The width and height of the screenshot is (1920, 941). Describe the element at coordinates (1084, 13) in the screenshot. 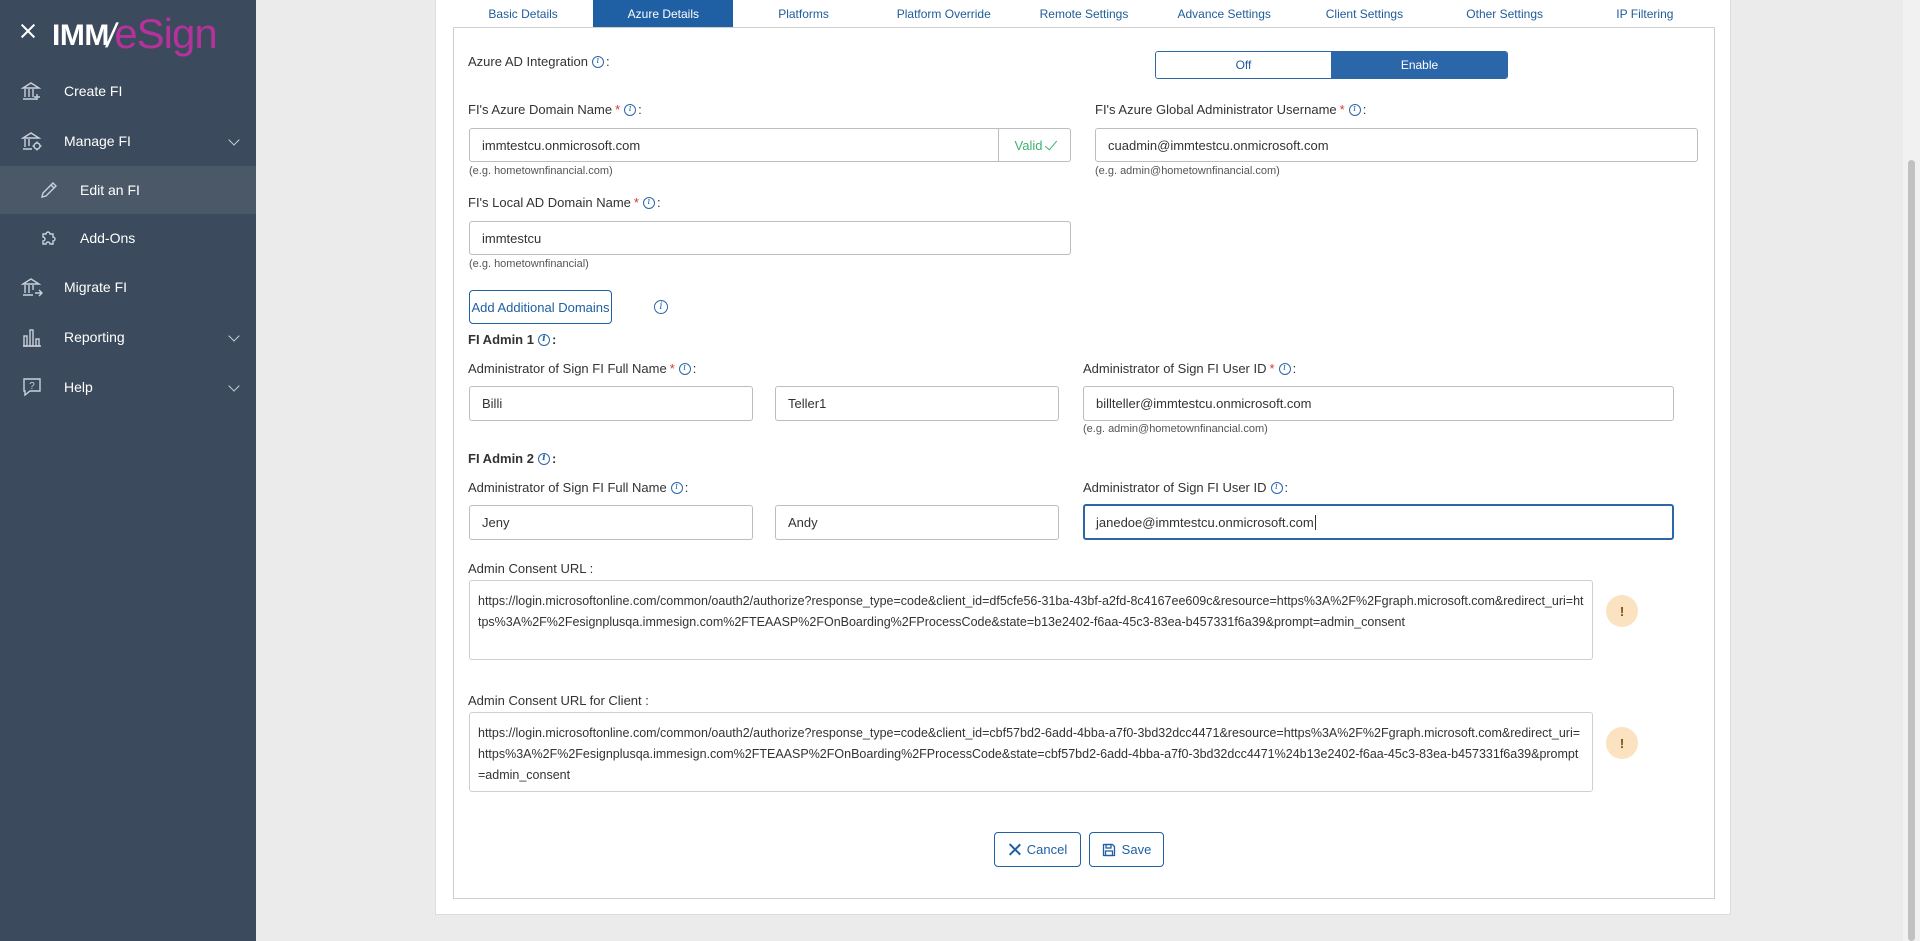

I see `tab-remote-settings: Remote Settings` at that location.